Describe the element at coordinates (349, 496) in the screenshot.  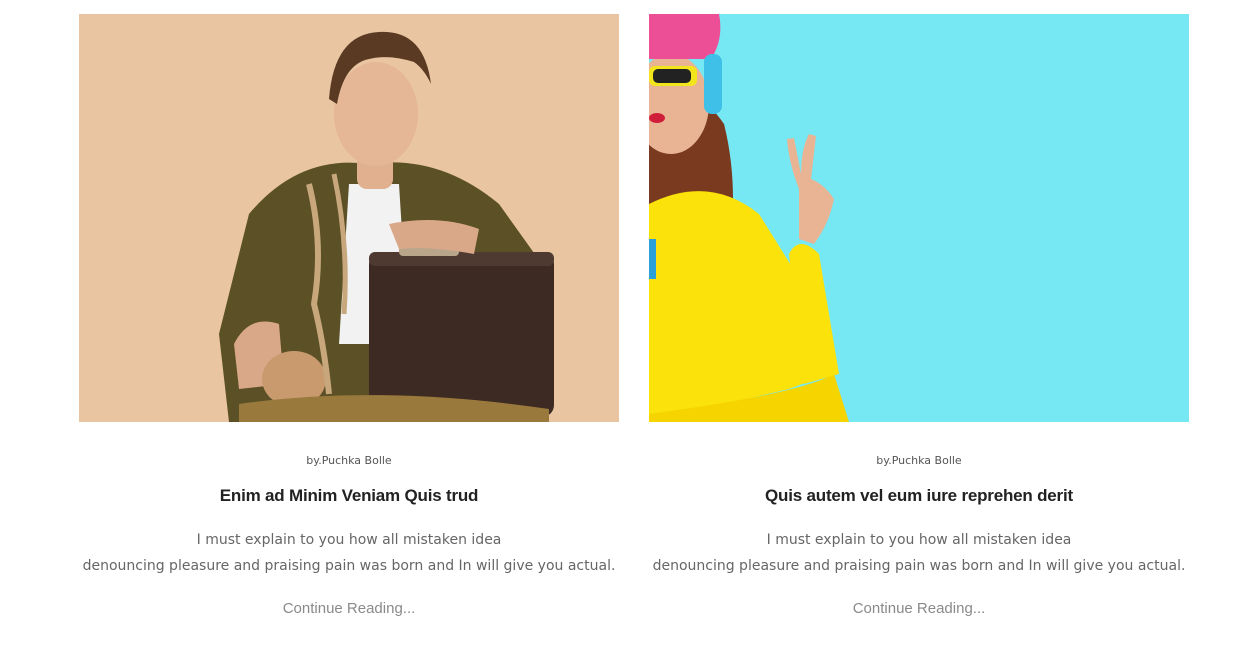
I see `post-title: Enim ad Minim Veniam Quis trud` at that location.